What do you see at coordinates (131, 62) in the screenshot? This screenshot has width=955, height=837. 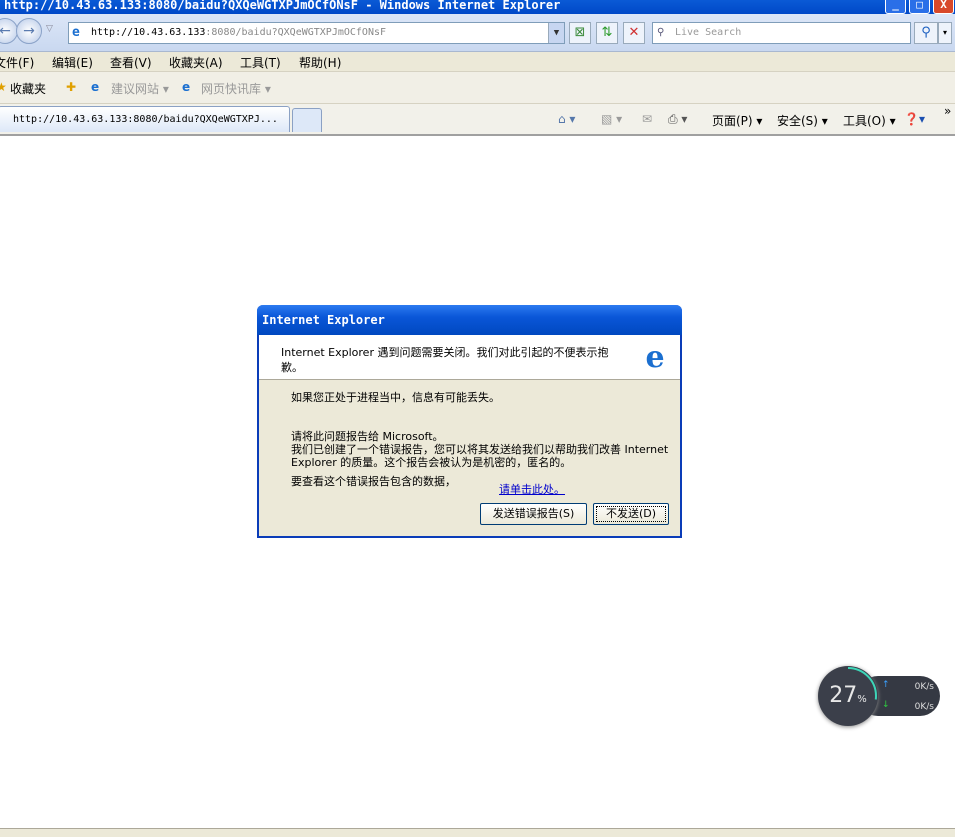 I see `menu-view: 查看(V)` at bounding box center [131, 62].